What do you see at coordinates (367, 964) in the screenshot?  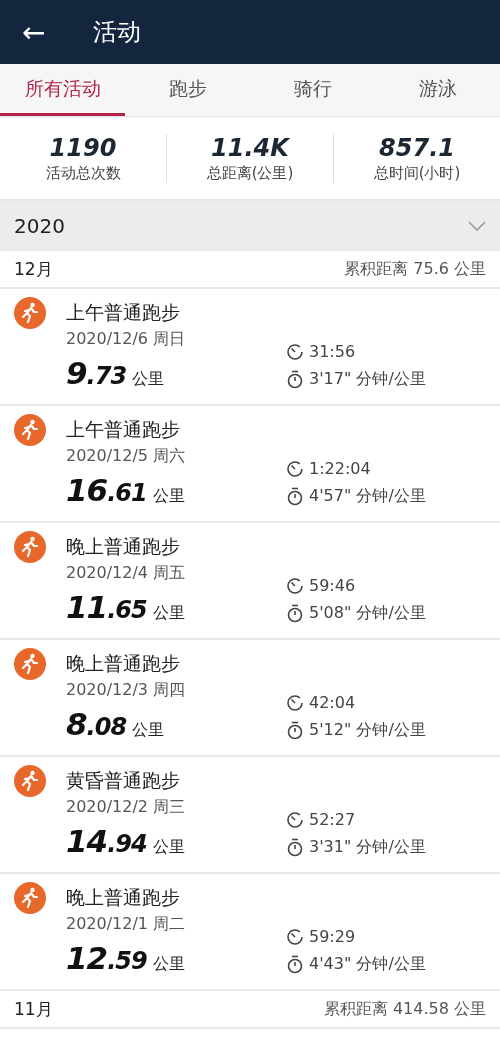 I see `pace: 4'43" 分钟/公里` at bounding box center [367, 964].